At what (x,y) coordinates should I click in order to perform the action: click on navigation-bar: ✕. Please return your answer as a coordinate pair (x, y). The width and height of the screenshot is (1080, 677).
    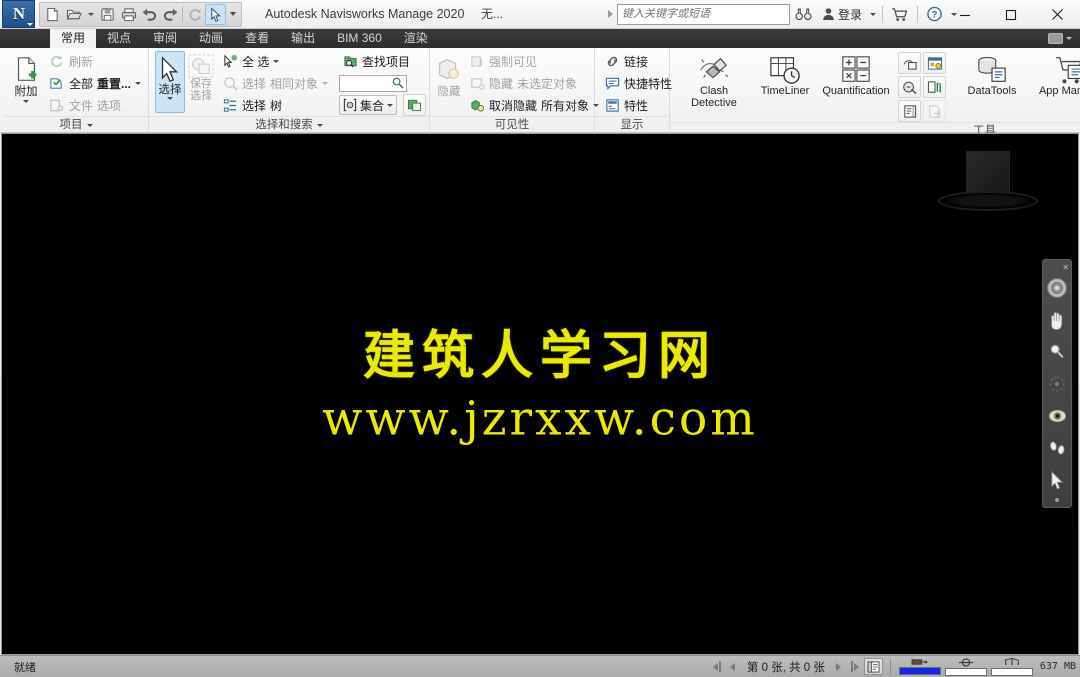
    Looking at the image, I should click on (1057, 383).